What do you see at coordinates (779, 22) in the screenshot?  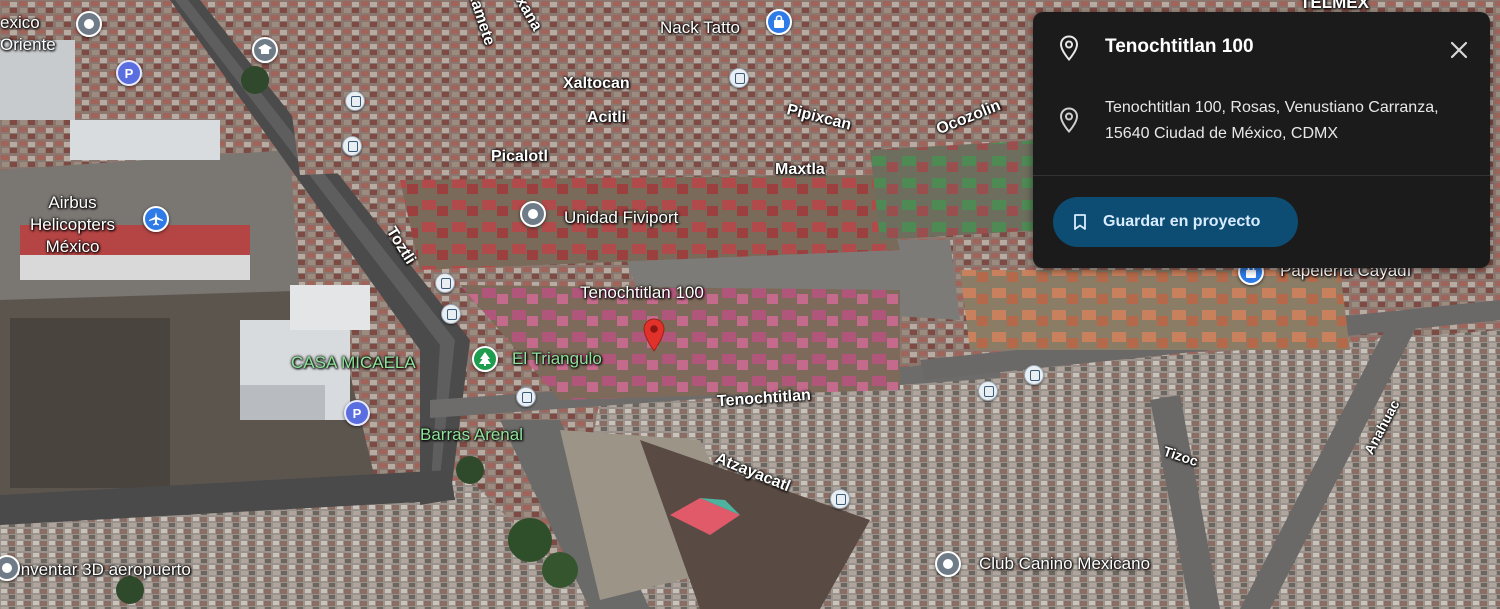 I see `shopping-bag-icon` at bounding box center [779, 22].